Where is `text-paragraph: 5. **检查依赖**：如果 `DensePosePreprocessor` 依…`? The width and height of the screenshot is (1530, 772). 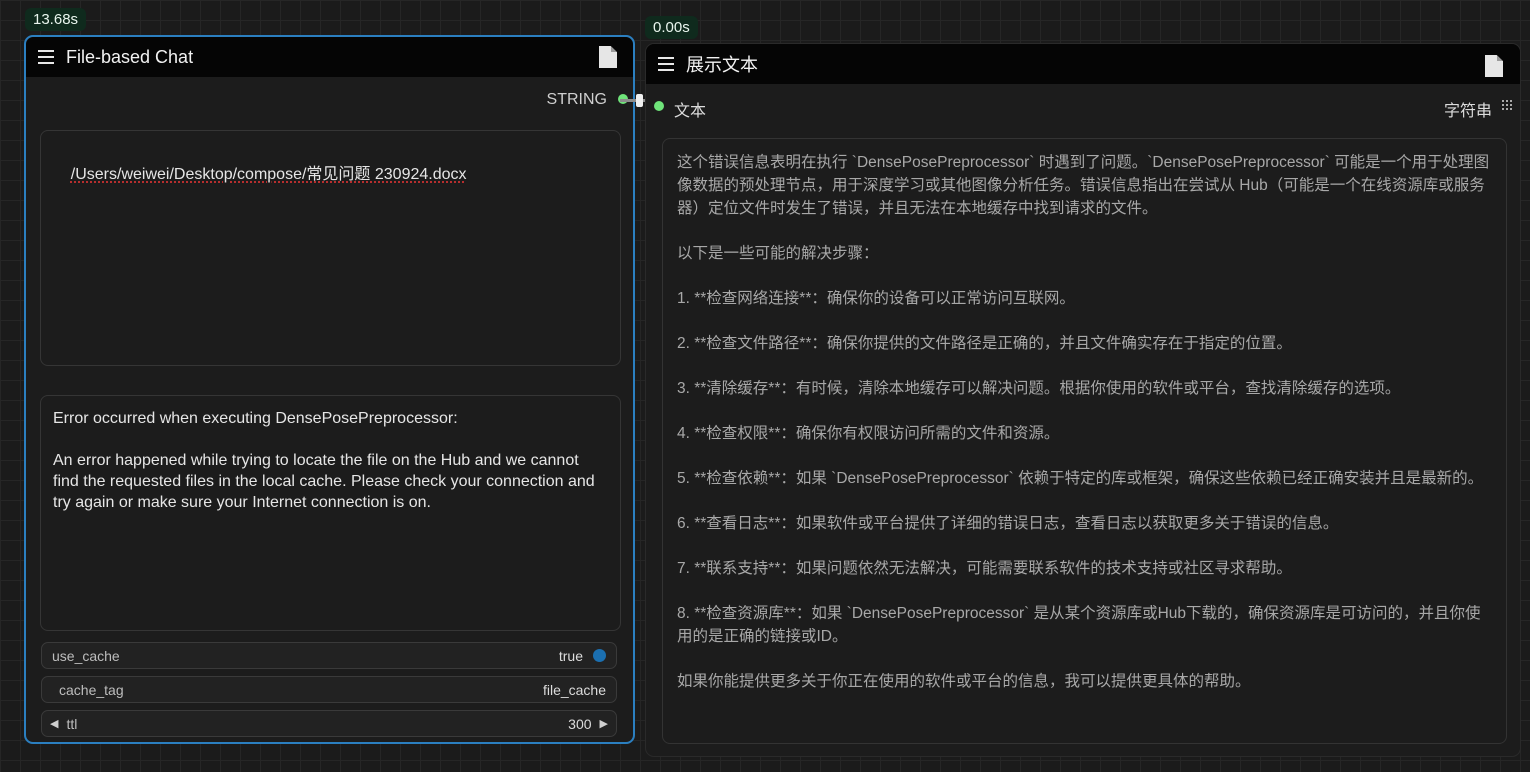
text-paragraph: 5. **检查依赖**：如果 `DensePosePreprocessor` 依… is located at coordinates (1080, 478).